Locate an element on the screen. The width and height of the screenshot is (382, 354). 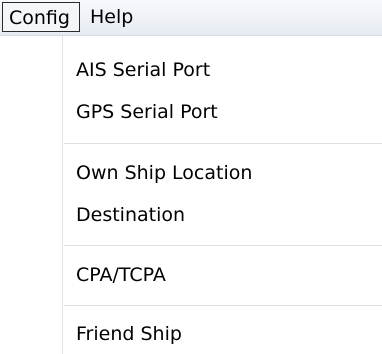
menu-item-gps-serial-port: GPS Serial Port is located at coordinates (223, 112).